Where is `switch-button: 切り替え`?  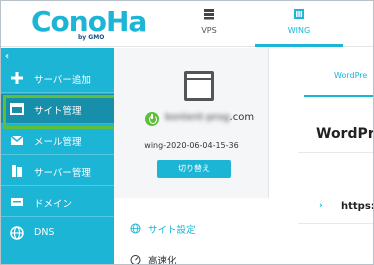 switch-button: 切り替え is located at coordinates (194, 169).